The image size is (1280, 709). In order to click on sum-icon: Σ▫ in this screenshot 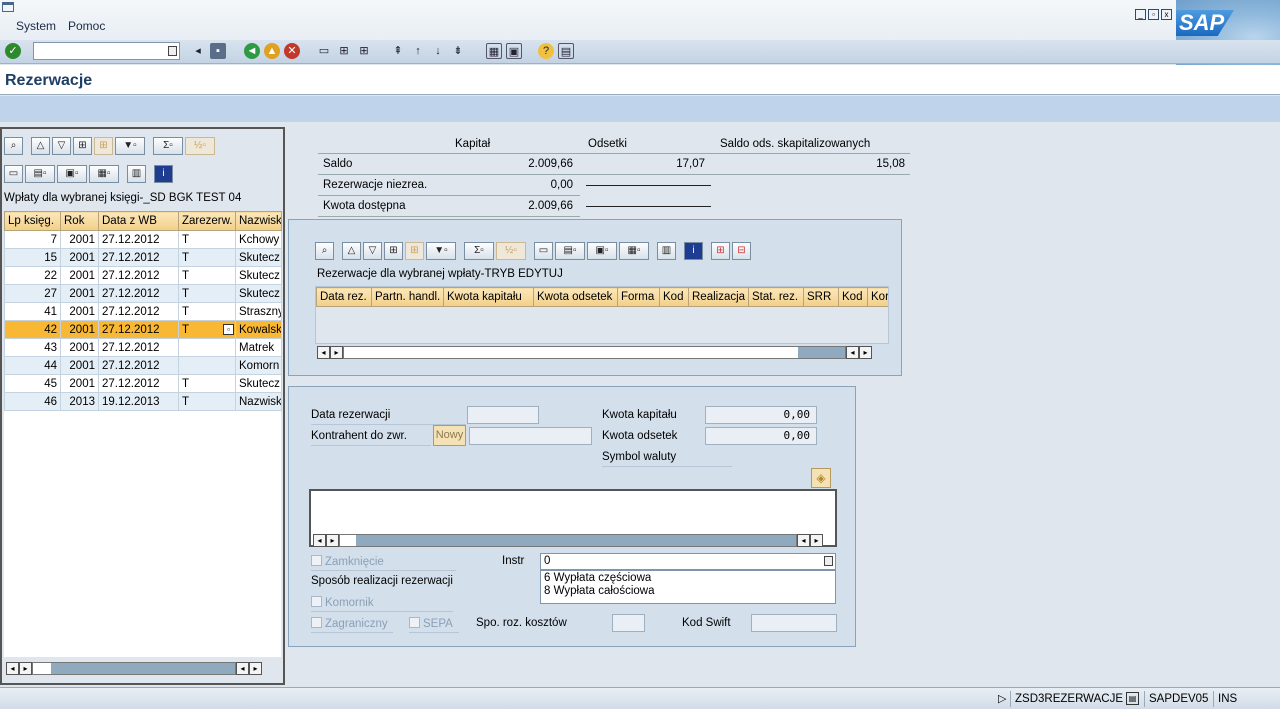, I will do `click(479, 251)`.